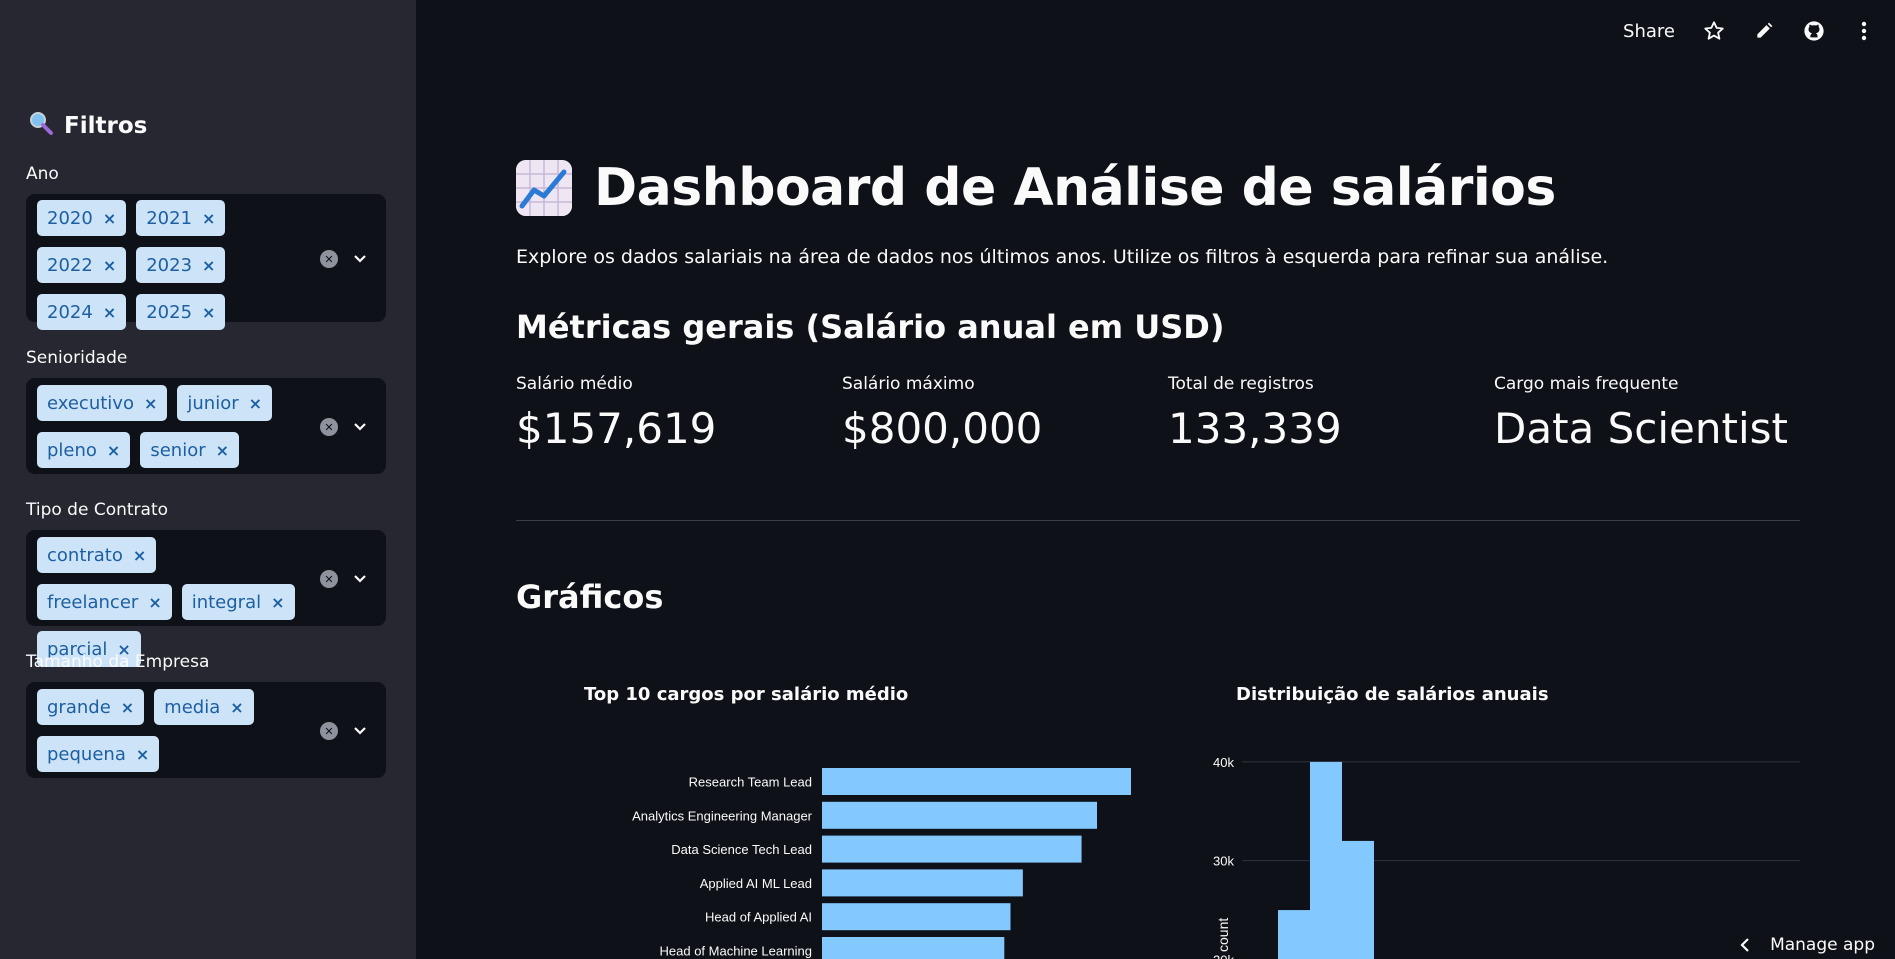 Image resolution: width=1895 pixels, height=959 pixels. Describe the element at coordinates (1764, 31) in the screenshot. I see `edit-icon` at that location.